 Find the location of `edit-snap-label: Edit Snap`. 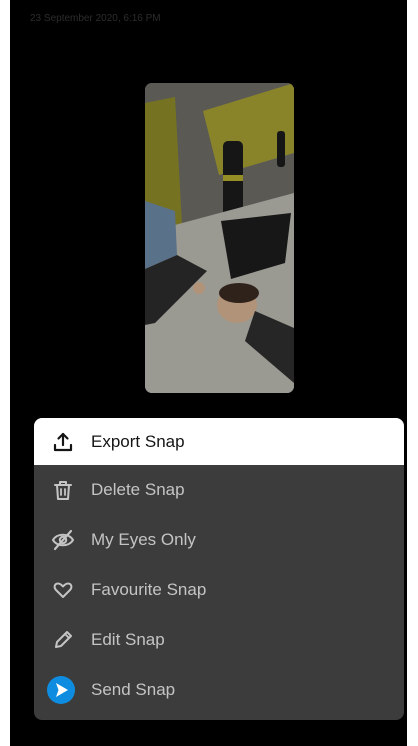

edit-snap-label: Edit Snap is located at coordinates (128, 639).